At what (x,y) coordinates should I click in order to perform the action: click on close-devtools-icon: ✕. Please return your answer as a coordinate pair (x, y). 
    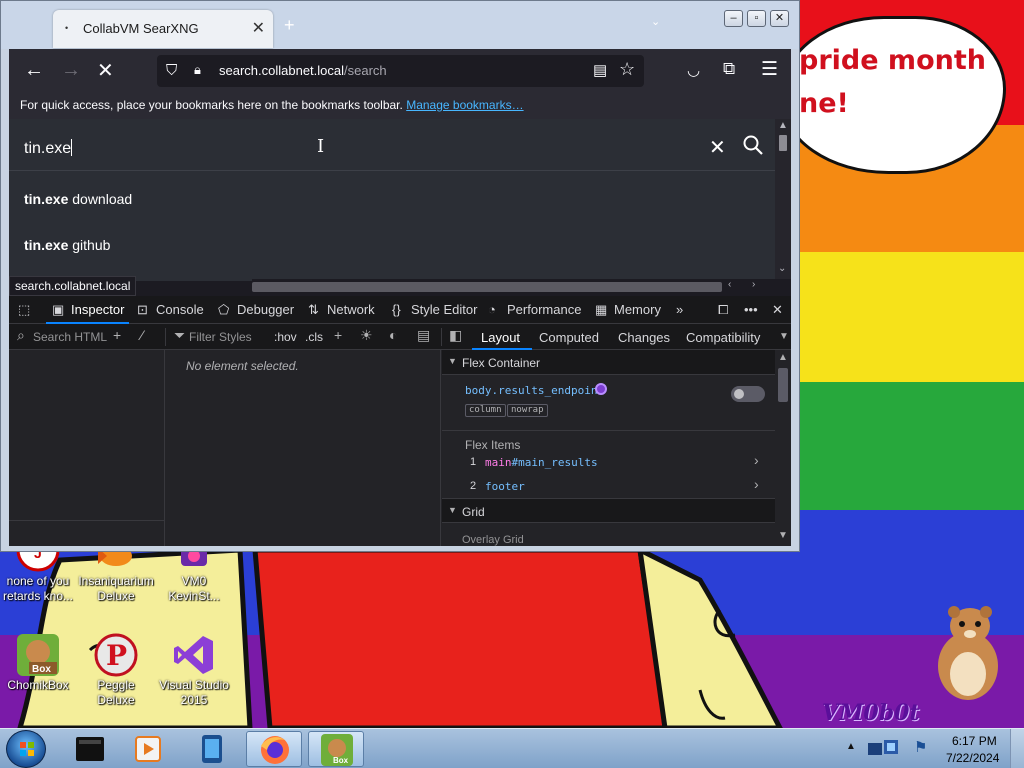
    Looking at the image, I should click on (777, 310).